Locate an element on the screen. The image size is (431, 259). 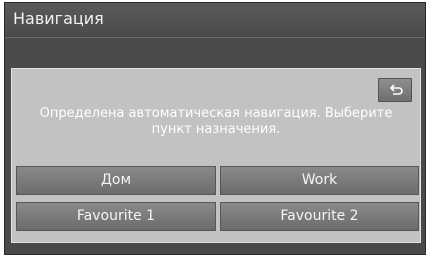
title-bar: Навигация is located at coordinates (215, 20).